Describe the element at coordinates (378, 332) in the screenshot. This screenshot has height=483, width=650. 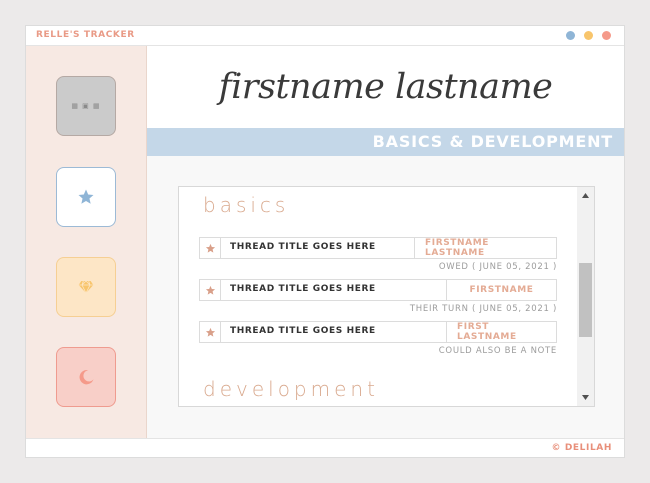
I see `thread-row: THREAD TITLE GOES HERE FIRST LASTNAME` at that location.